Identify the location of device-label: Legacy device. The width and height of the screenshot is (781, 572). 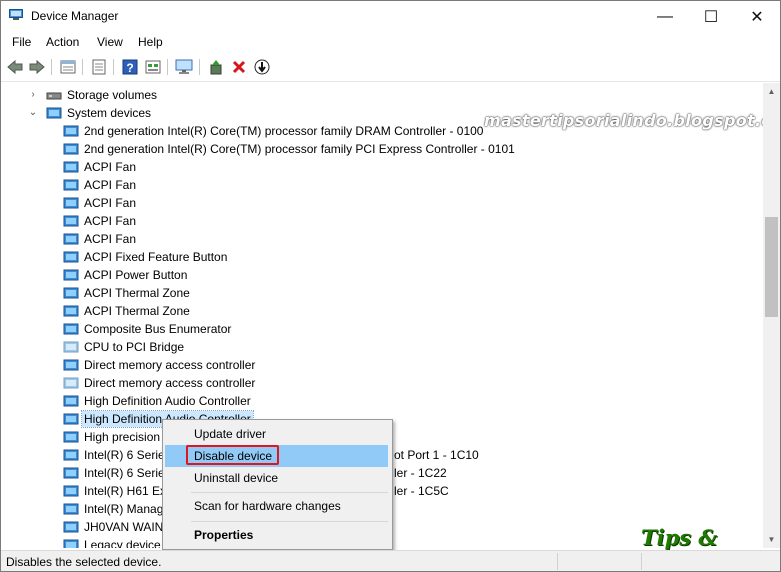
(122, 543).